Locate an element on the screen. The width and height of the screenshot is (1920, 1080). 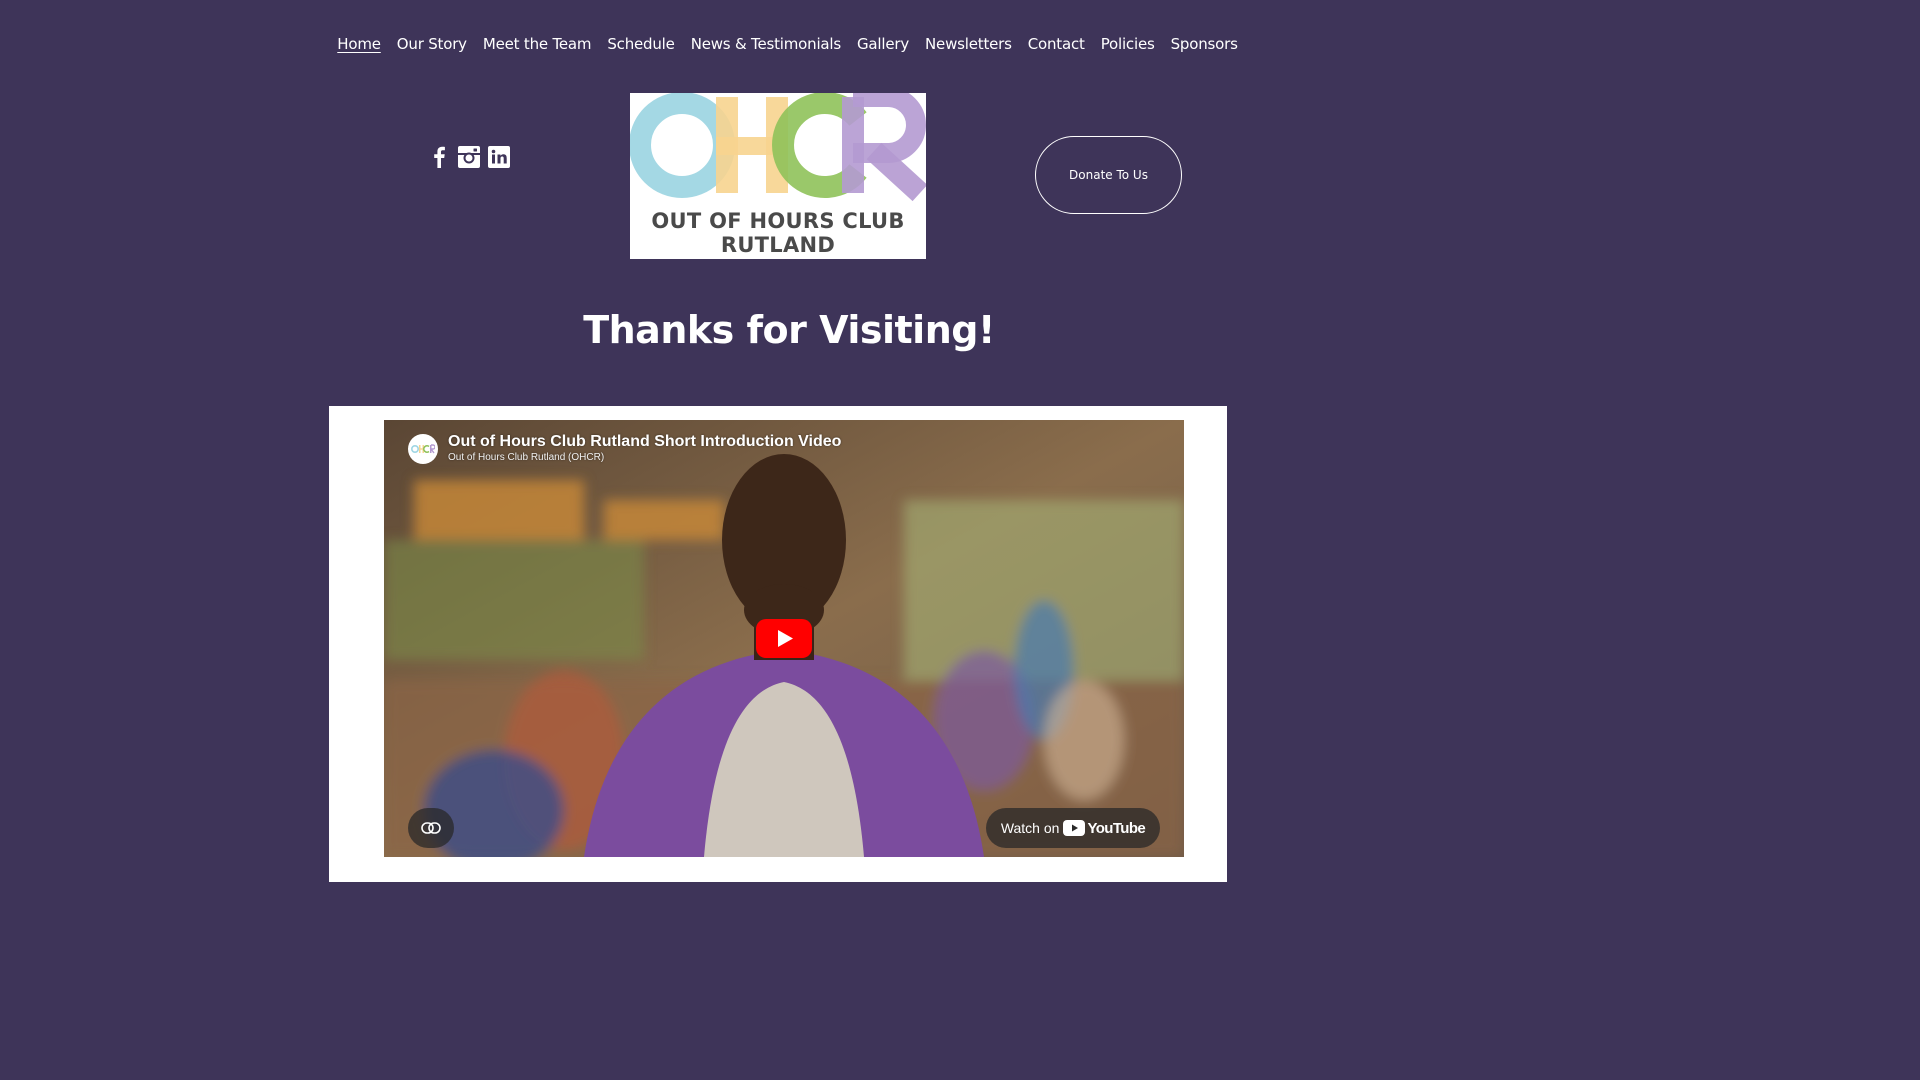
facebook-icon is located at coordinates (439, 157).